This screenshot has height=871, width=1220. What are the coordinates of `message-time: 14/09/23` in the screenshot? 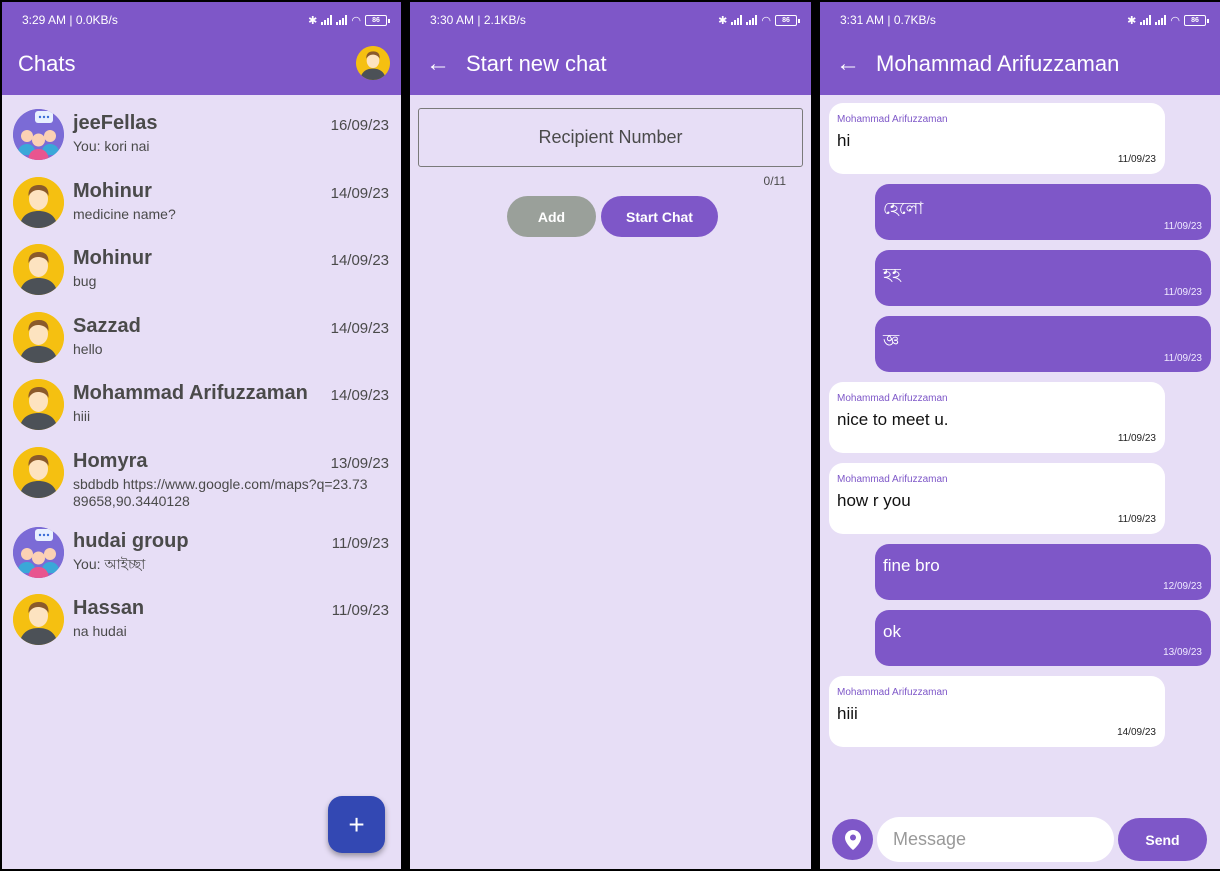 It's located at (1136, 732).